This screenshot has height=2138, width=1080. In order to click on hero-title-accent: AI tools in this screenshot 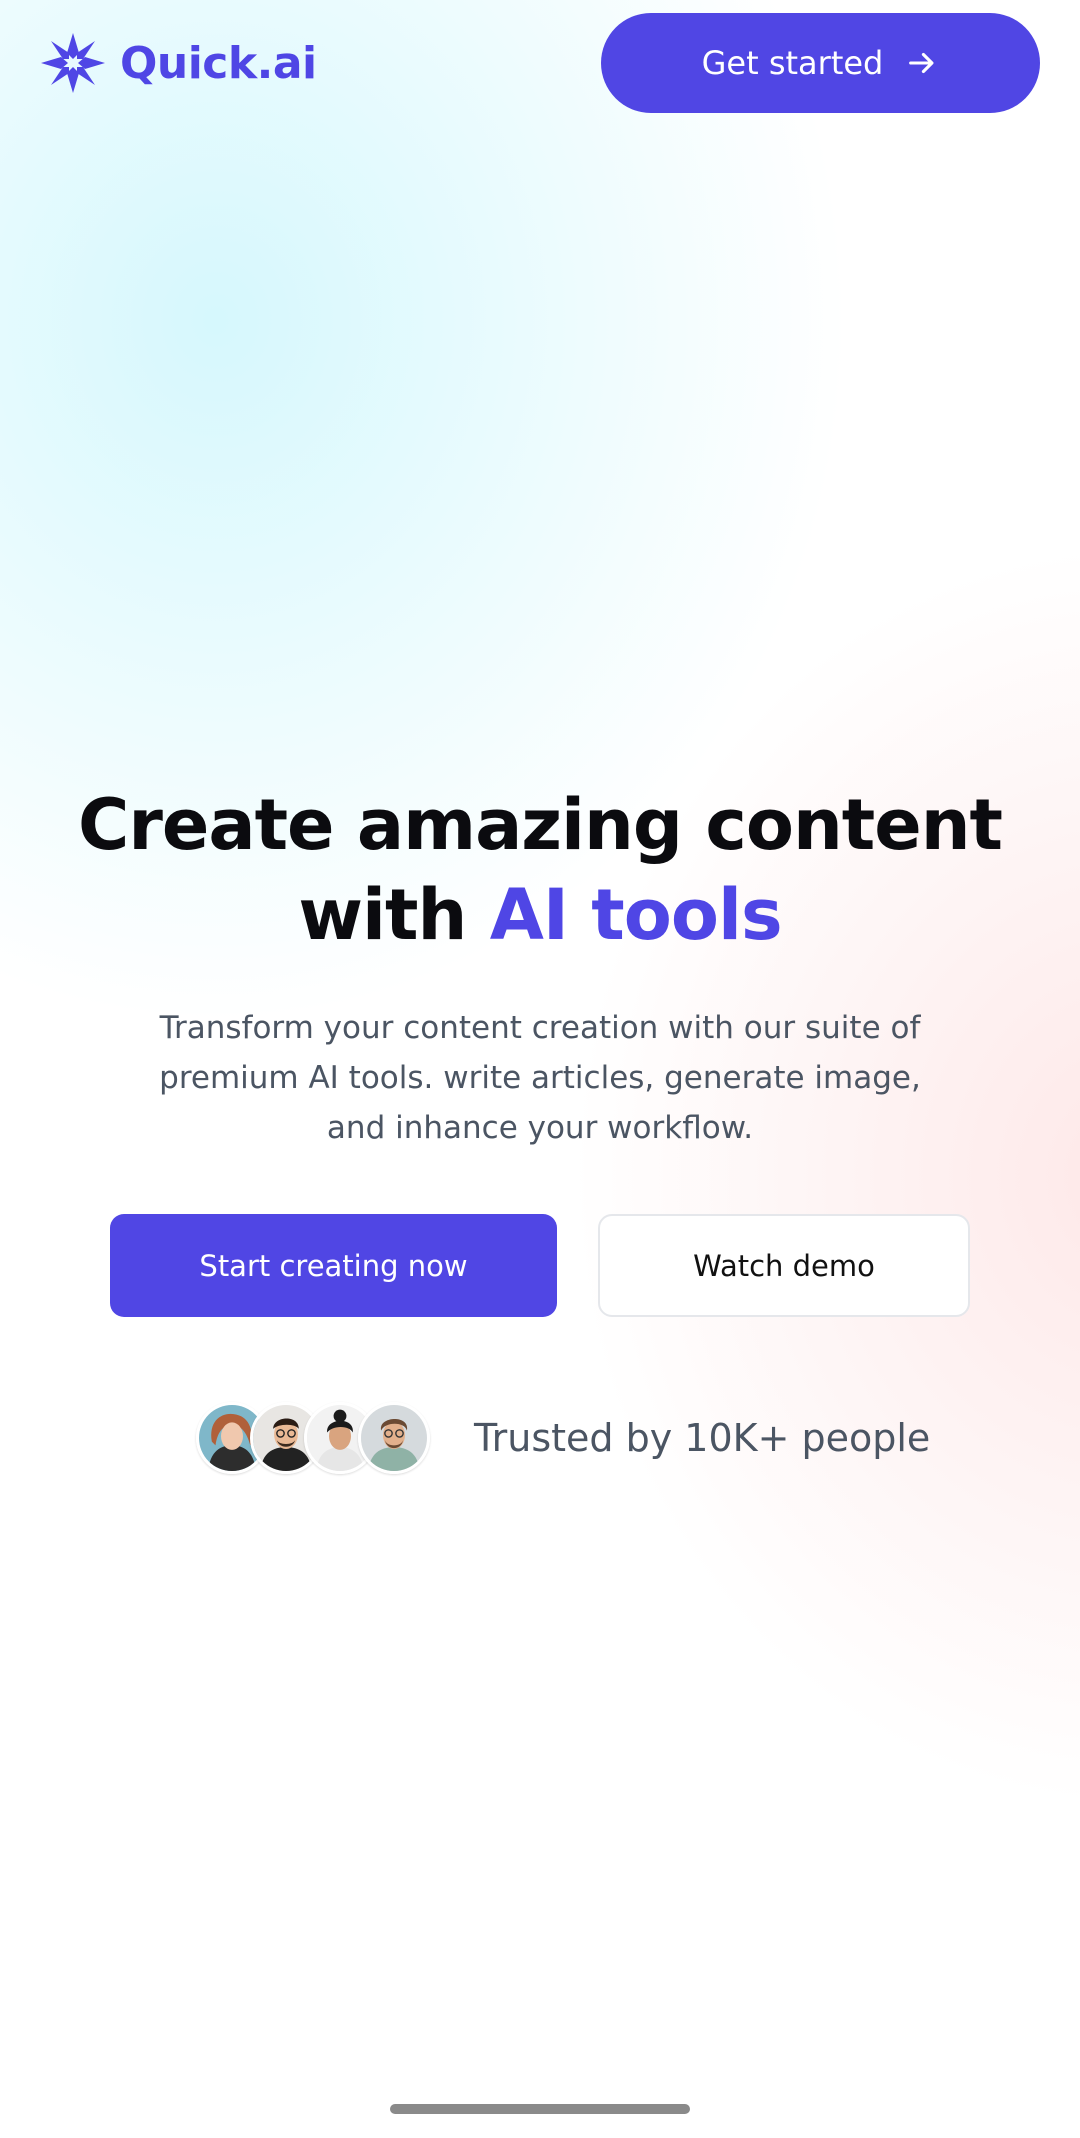, I will do `click(636, 915)`.